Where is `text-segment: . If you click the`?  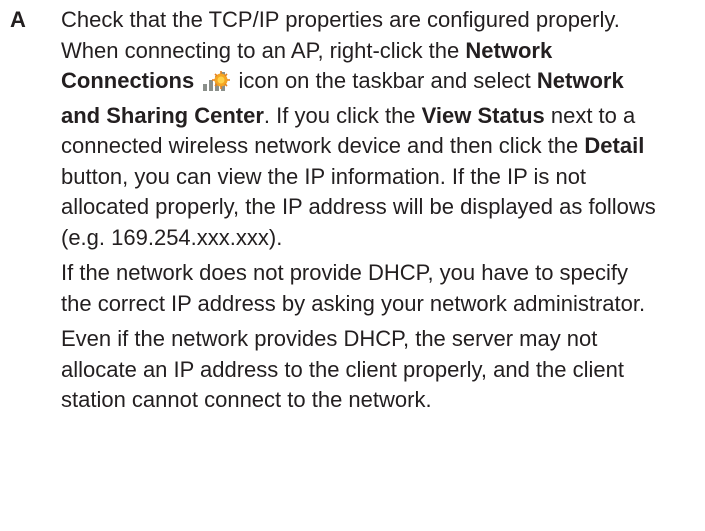 text-segment: . If you click the is located at coordinates (342, 115).